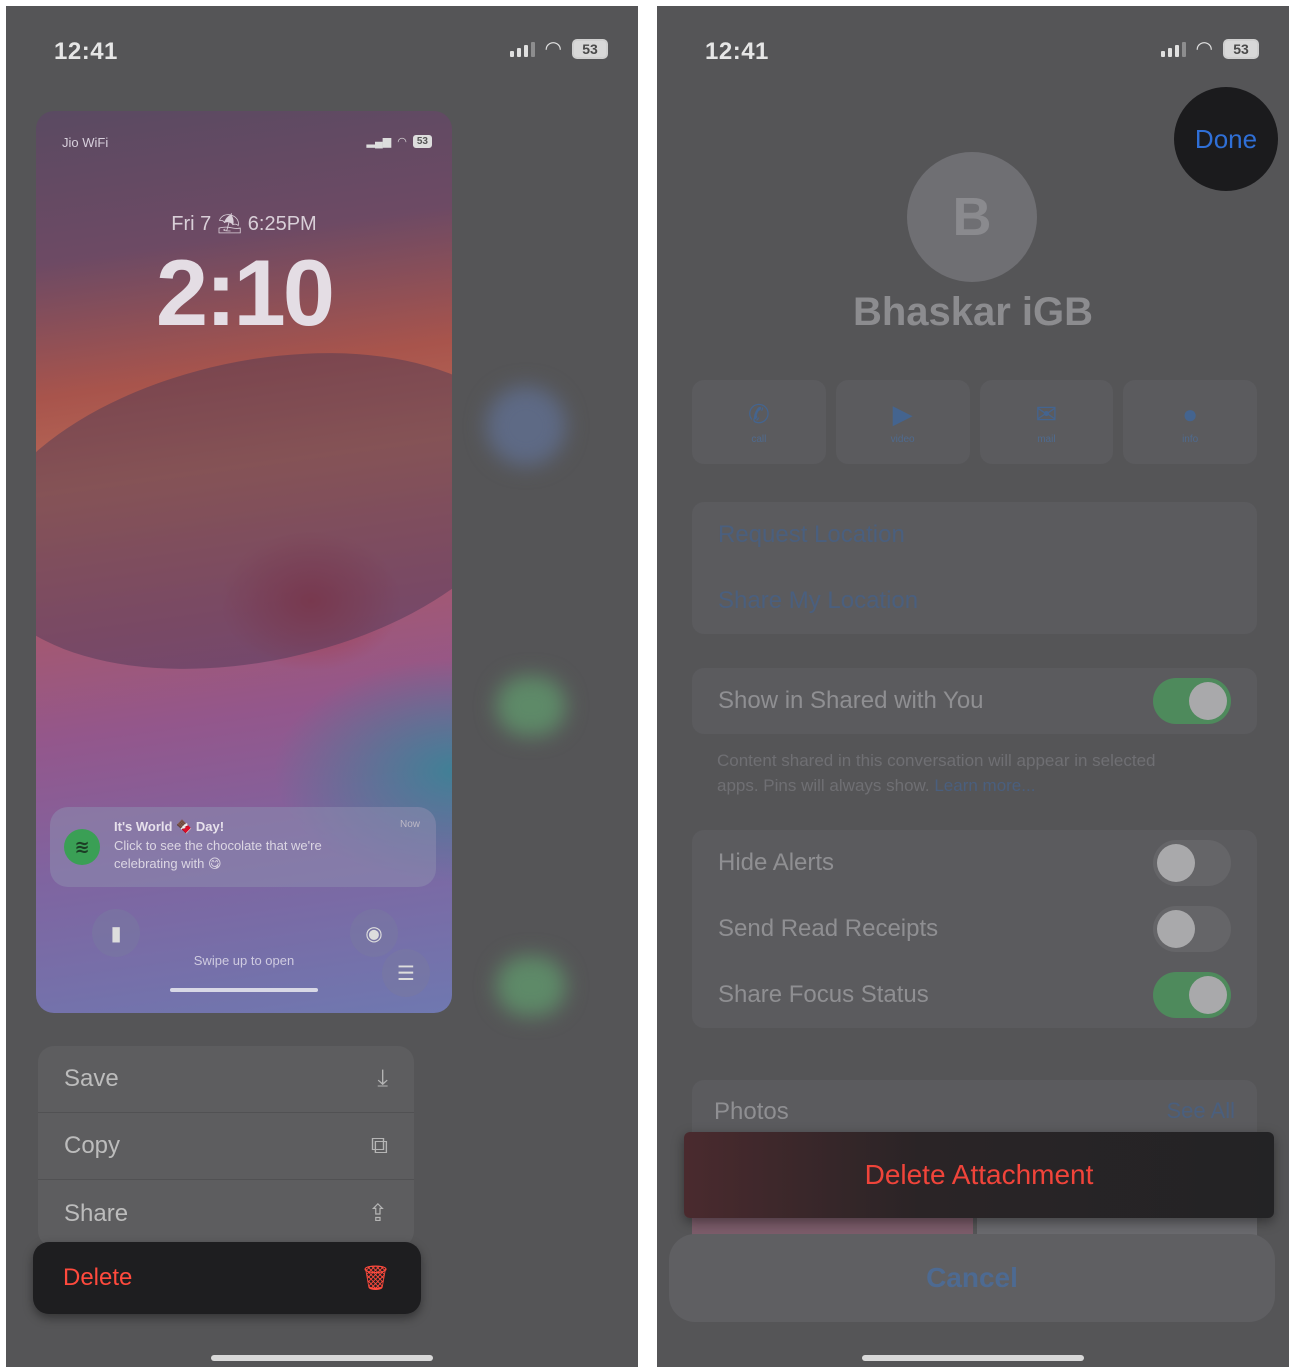  Describe the element at coordinates (759, 439) in the screenshot. I see `action-label: call` at that location.